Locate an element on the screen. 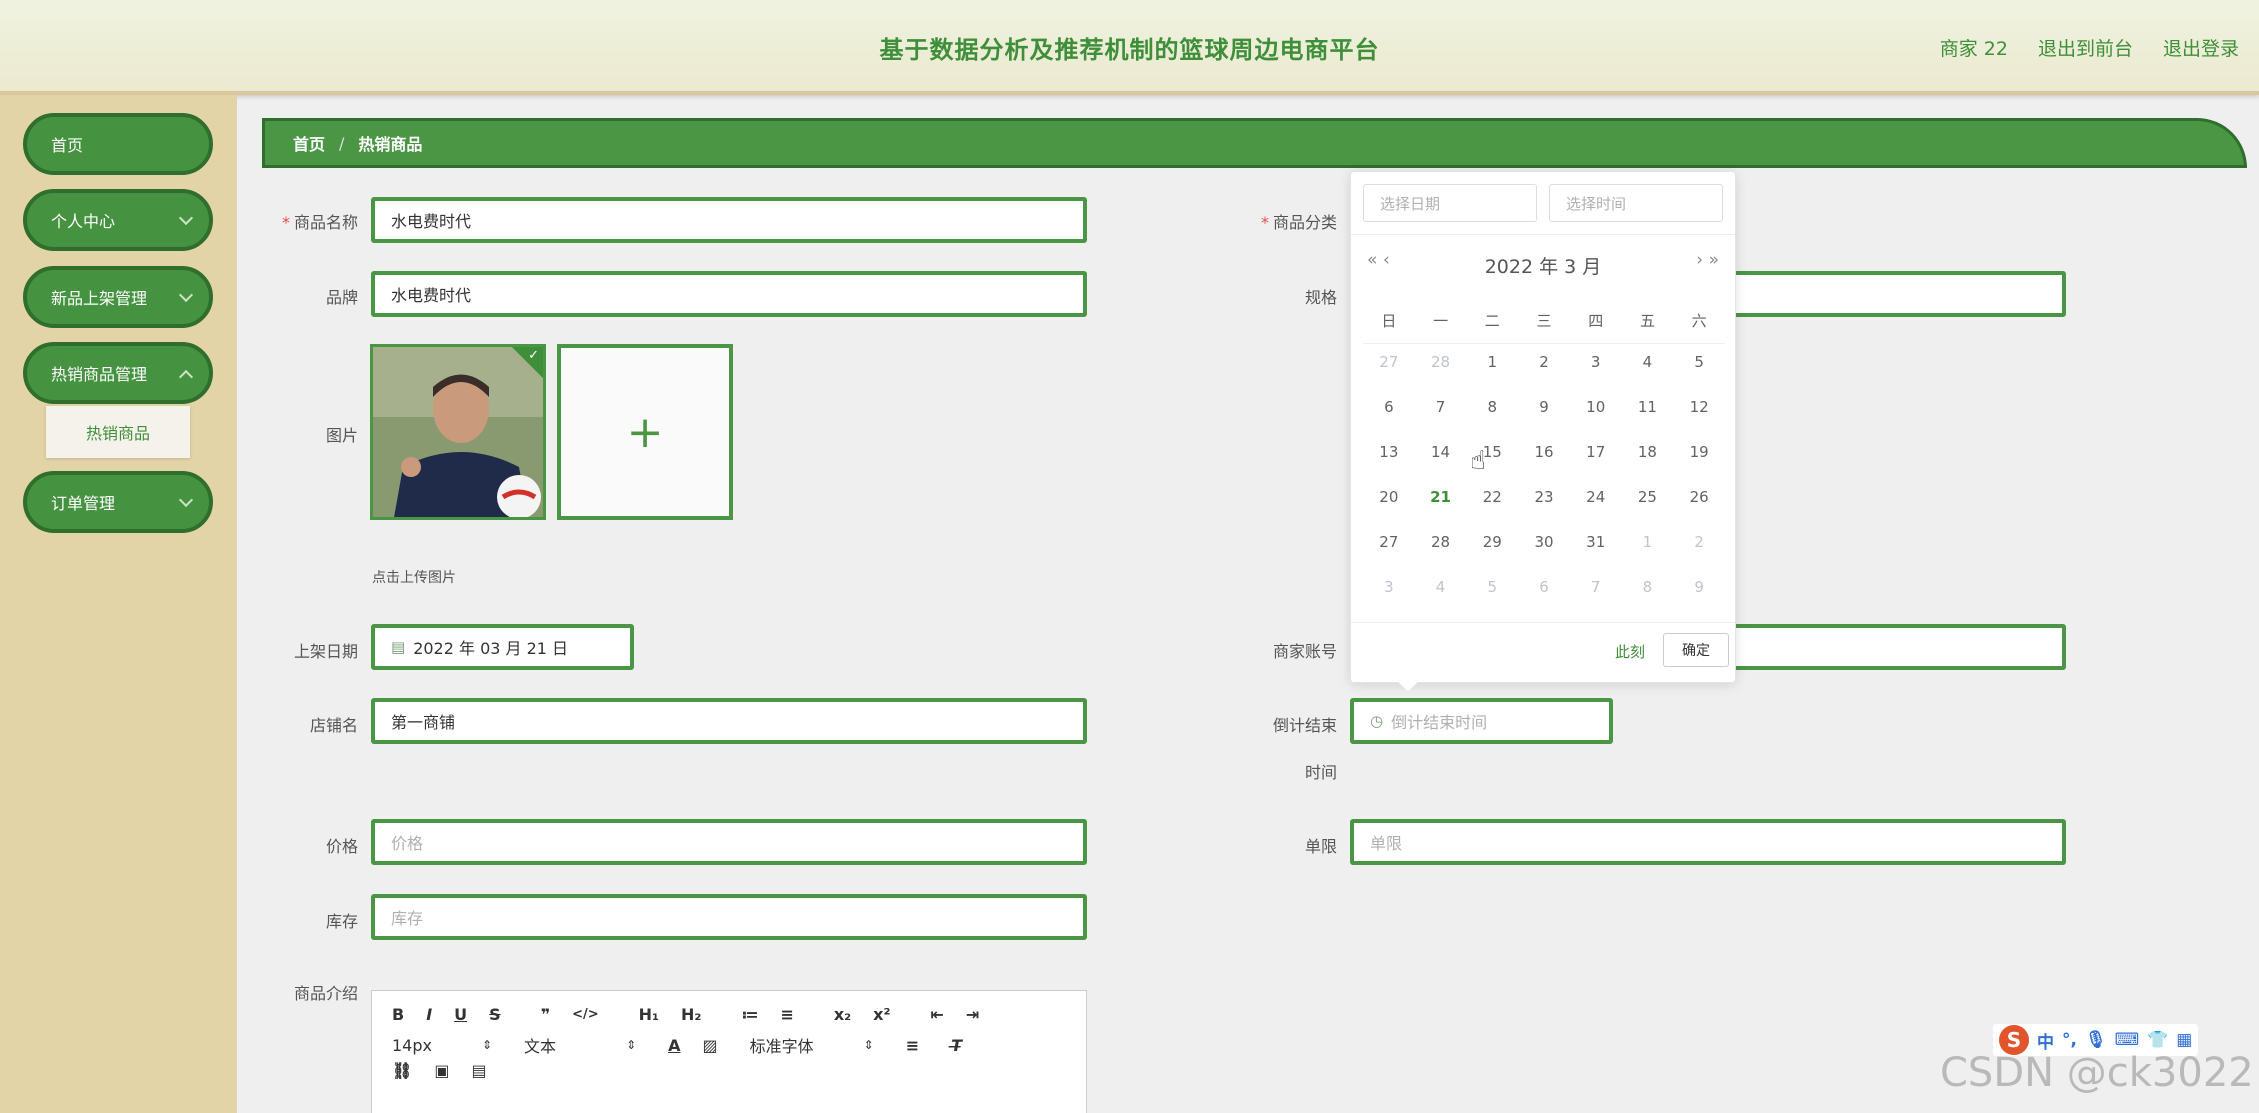  text-style-select: 文本 is located at coordinates (540, 1045).